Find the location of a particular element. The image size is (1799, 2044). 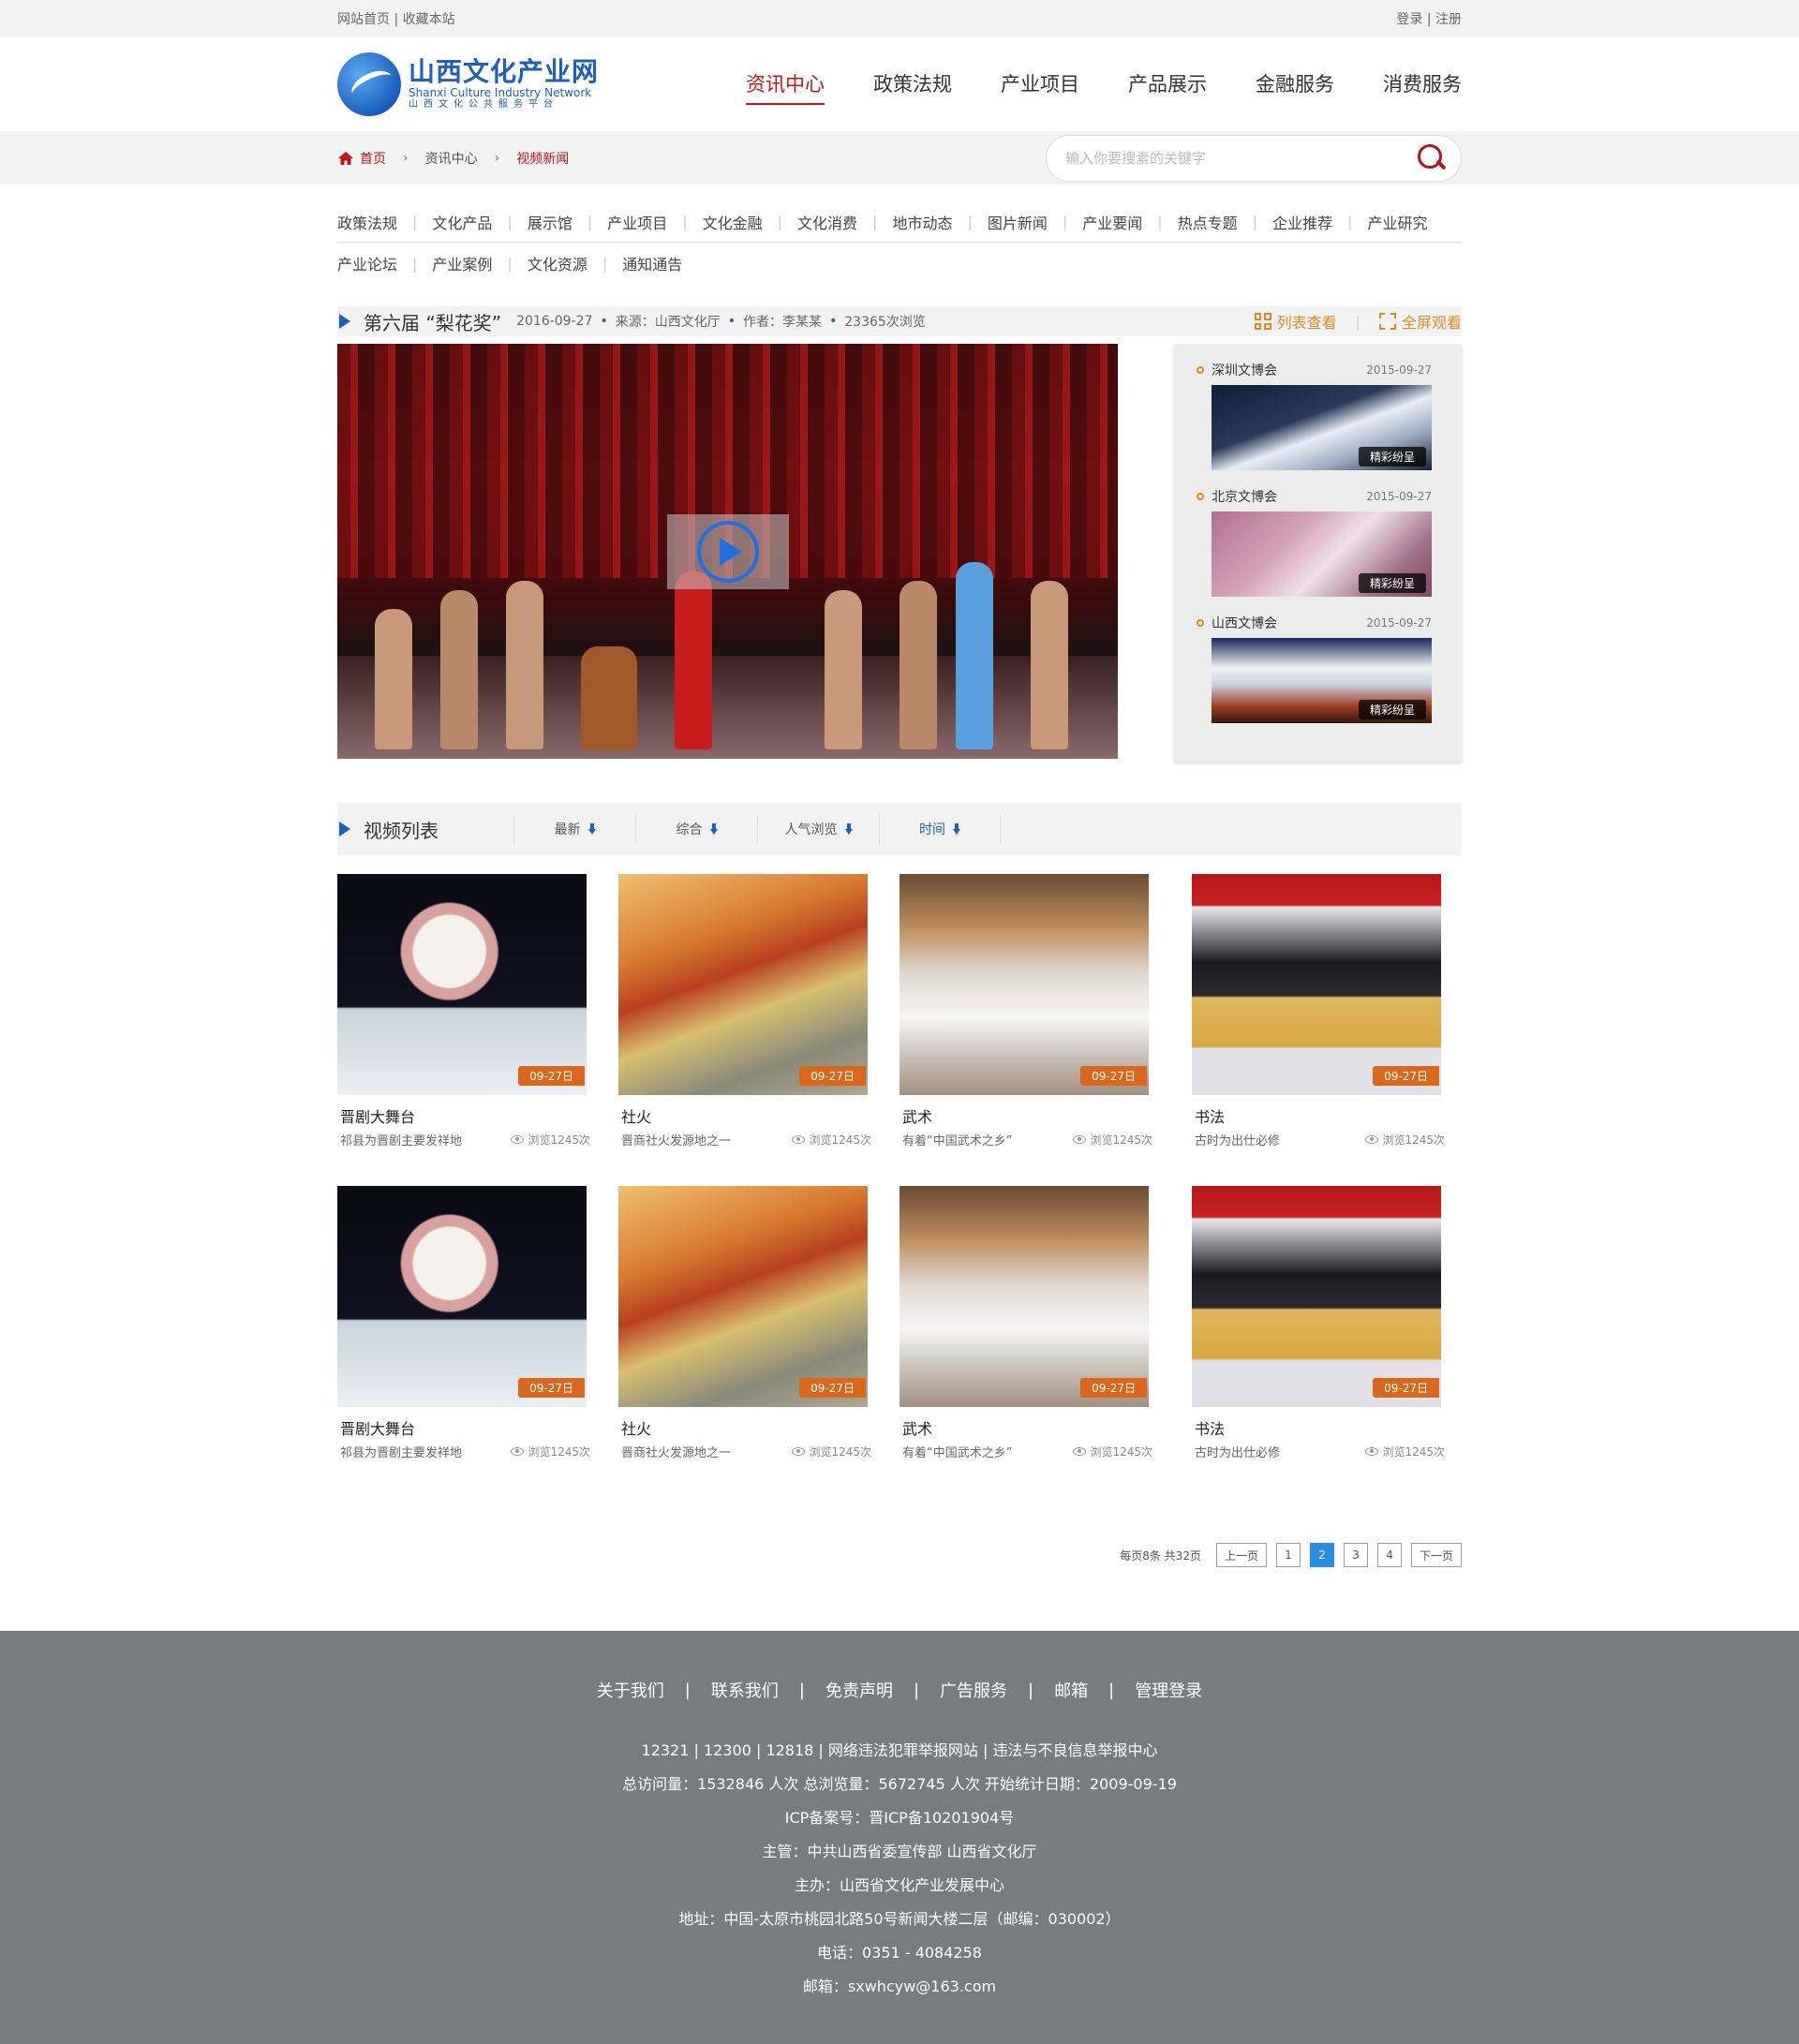

login-link: 登录 is located at coordinates (1409, 20).